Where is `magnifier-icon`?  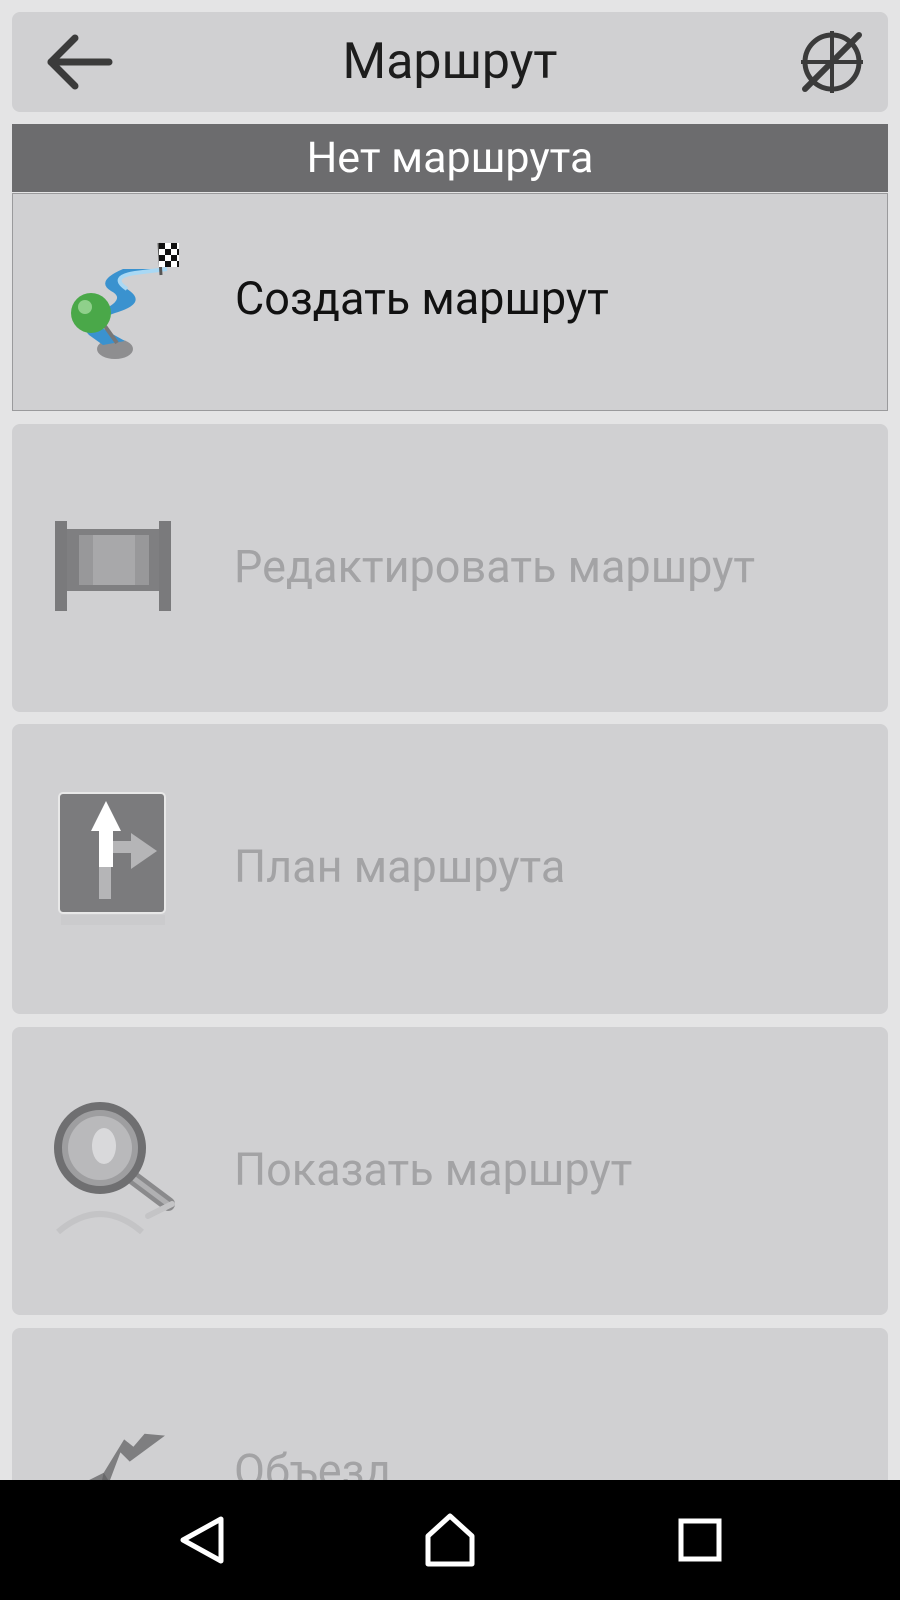
magnifier-icon is located at coordinates (113, 1168).